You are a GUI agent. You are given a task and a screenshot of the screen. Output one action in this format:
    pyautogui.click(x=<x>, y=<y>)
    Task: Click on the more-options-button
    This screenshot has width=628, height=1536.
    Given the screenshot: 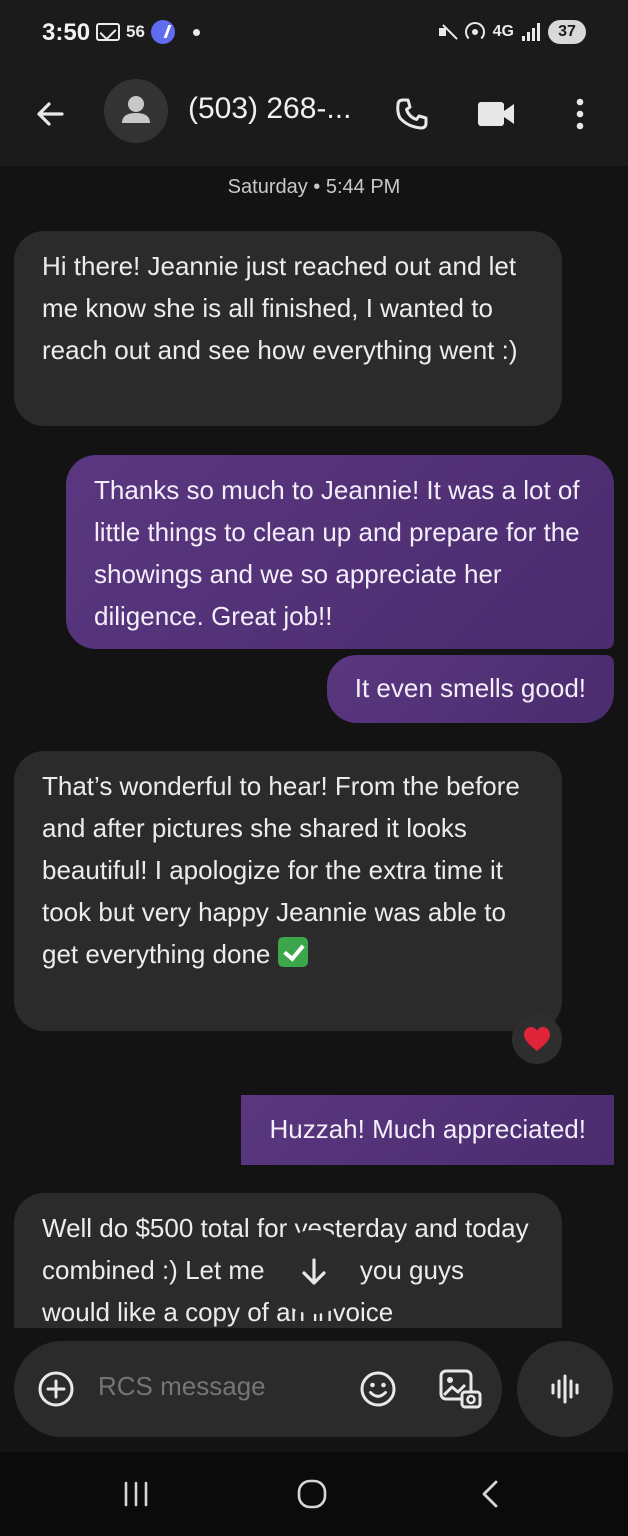 What is the action you would take?
    pyautogui.click(x=580, y=114)
    